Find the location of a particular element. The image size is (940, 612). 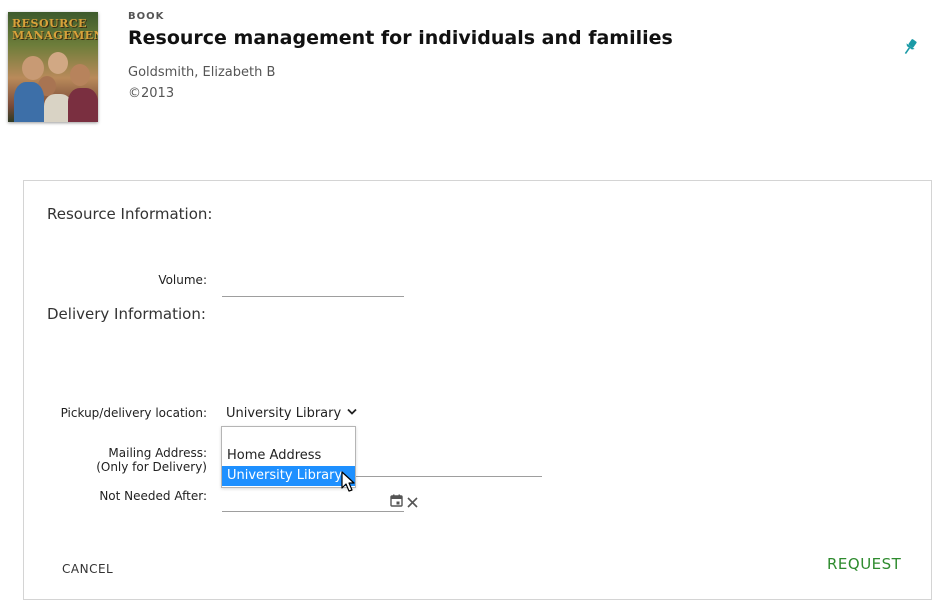

pickup-location-select: University Library is located at coordinates (291, 413).